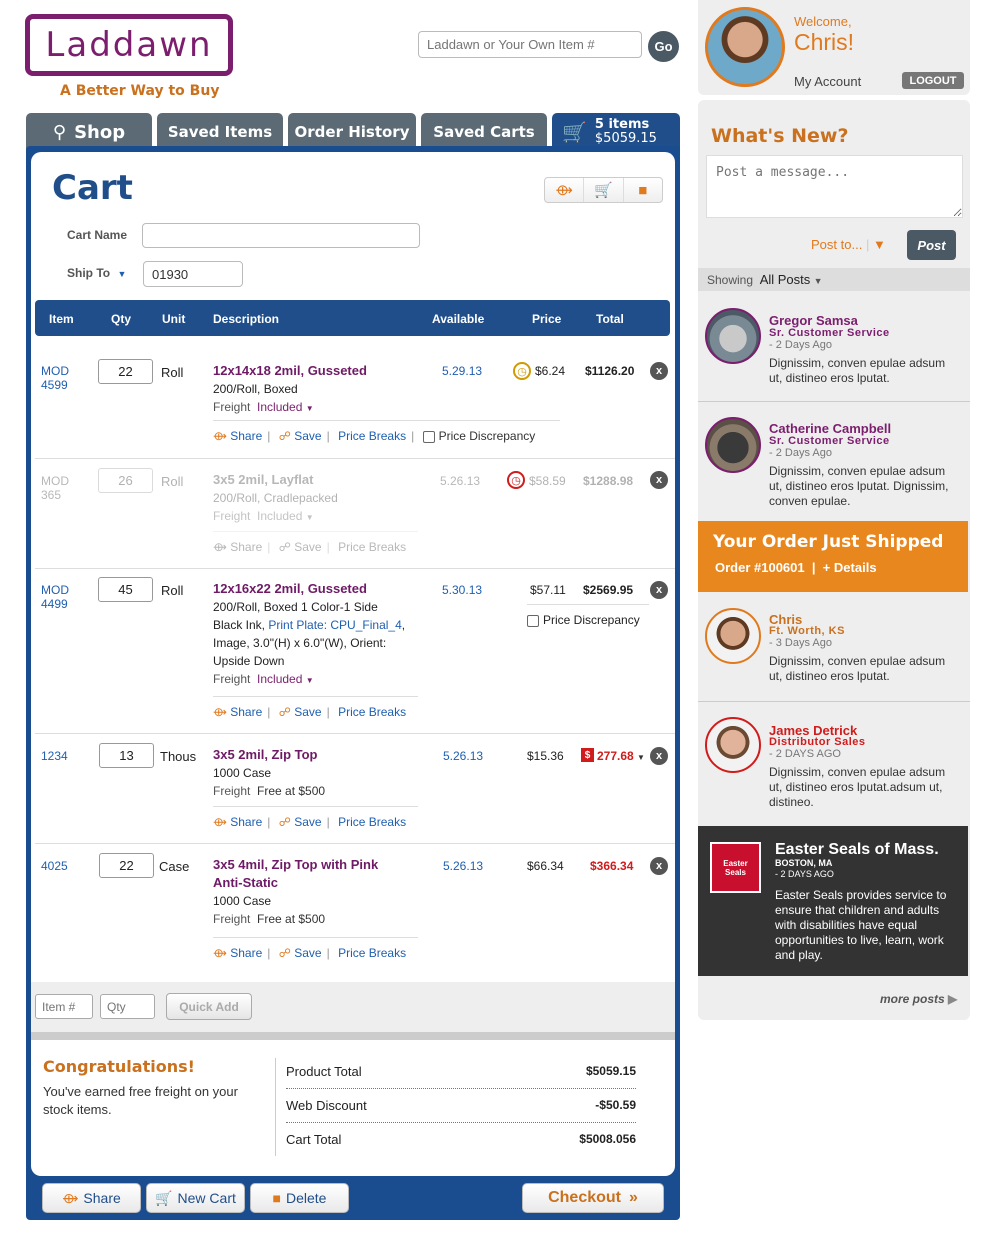 Image resolution: width=984 pixels, height=1233 pixels. Describe the element at coordinates (796, 567) in the screenshot. I see `shipped-order: Order #100601 | + Details` at that location.